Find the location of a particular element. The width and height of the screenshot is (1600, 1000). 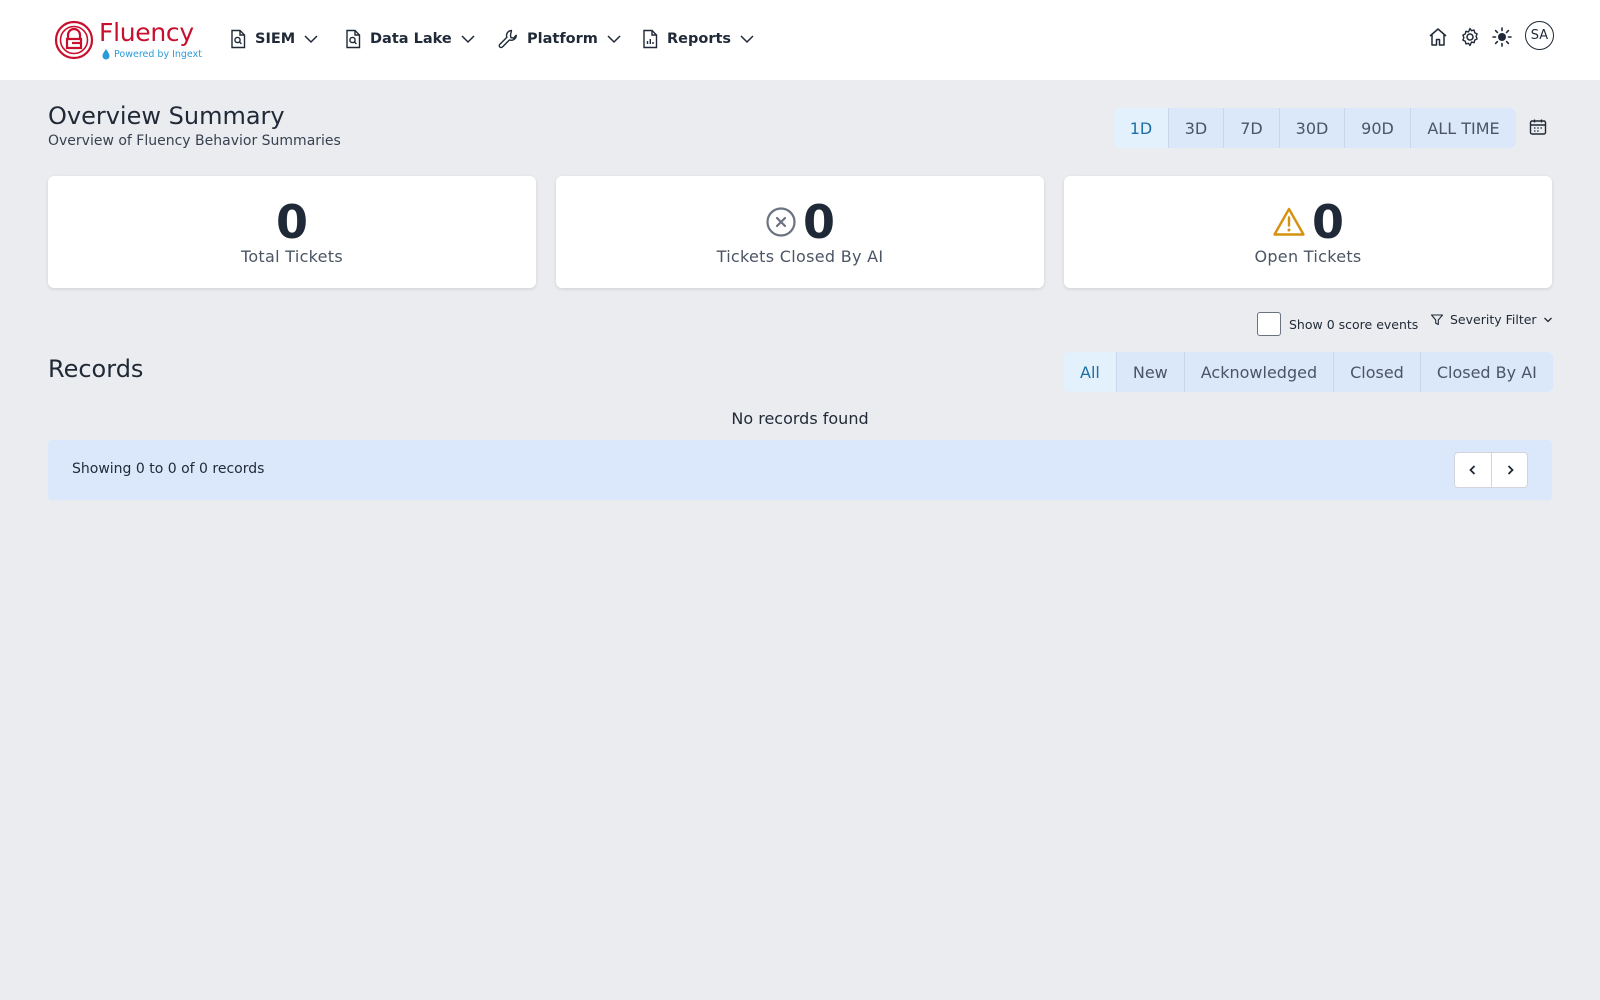

total-tickets-card: 0 Total Tickets is located at coordinates (292, 232).